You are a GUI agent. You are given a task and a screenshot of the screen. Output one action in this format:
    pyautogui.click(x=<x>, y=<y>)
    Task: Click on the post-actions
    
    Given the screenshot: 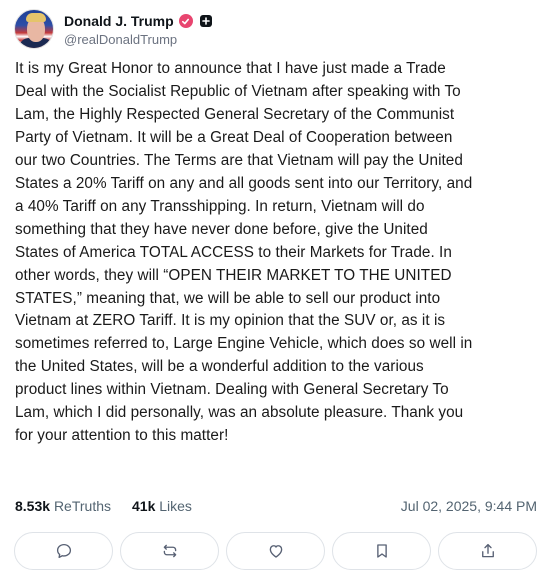 What is the action you would take?
    pyautogui.click(x=275, y=551)
    